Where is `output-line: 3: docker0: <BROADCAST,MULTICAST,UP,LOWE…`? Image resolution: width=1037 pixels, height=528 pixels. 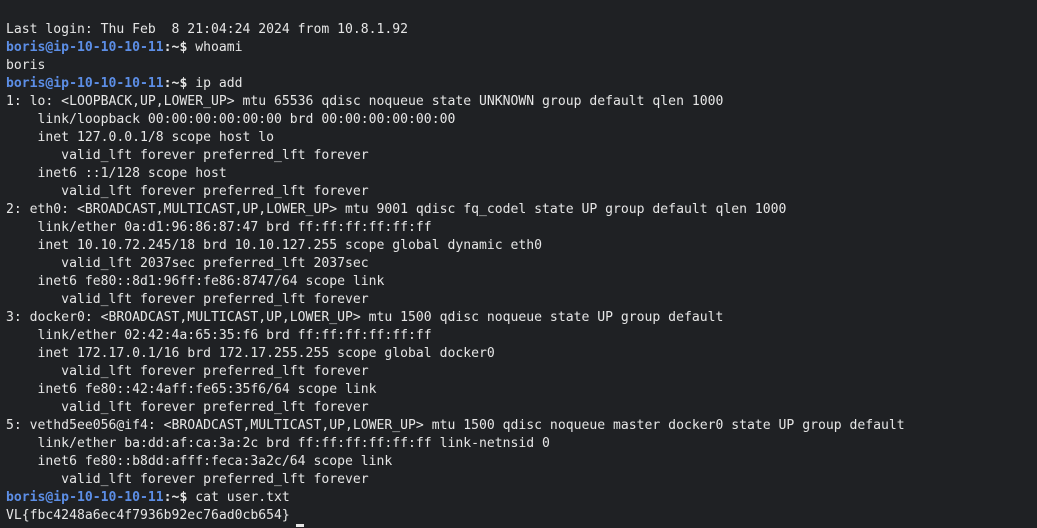 output-line: 3: docker0: <BROADCAST,MULTICAST,UP,LOWE… is located at coordinates (521, 318).